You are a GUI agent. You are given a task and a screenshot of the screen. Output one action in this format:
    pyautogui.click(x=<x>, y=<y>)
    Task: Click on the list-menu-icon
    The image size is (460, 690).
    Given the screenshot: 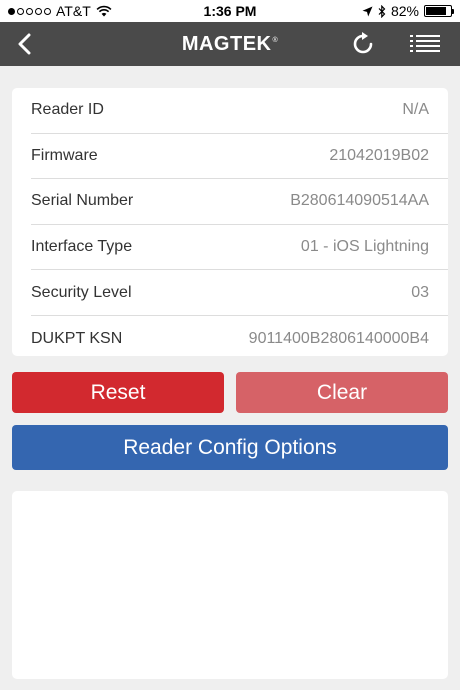 What is the action you would take?
    pyautogui.click(x=425, y=43)
    